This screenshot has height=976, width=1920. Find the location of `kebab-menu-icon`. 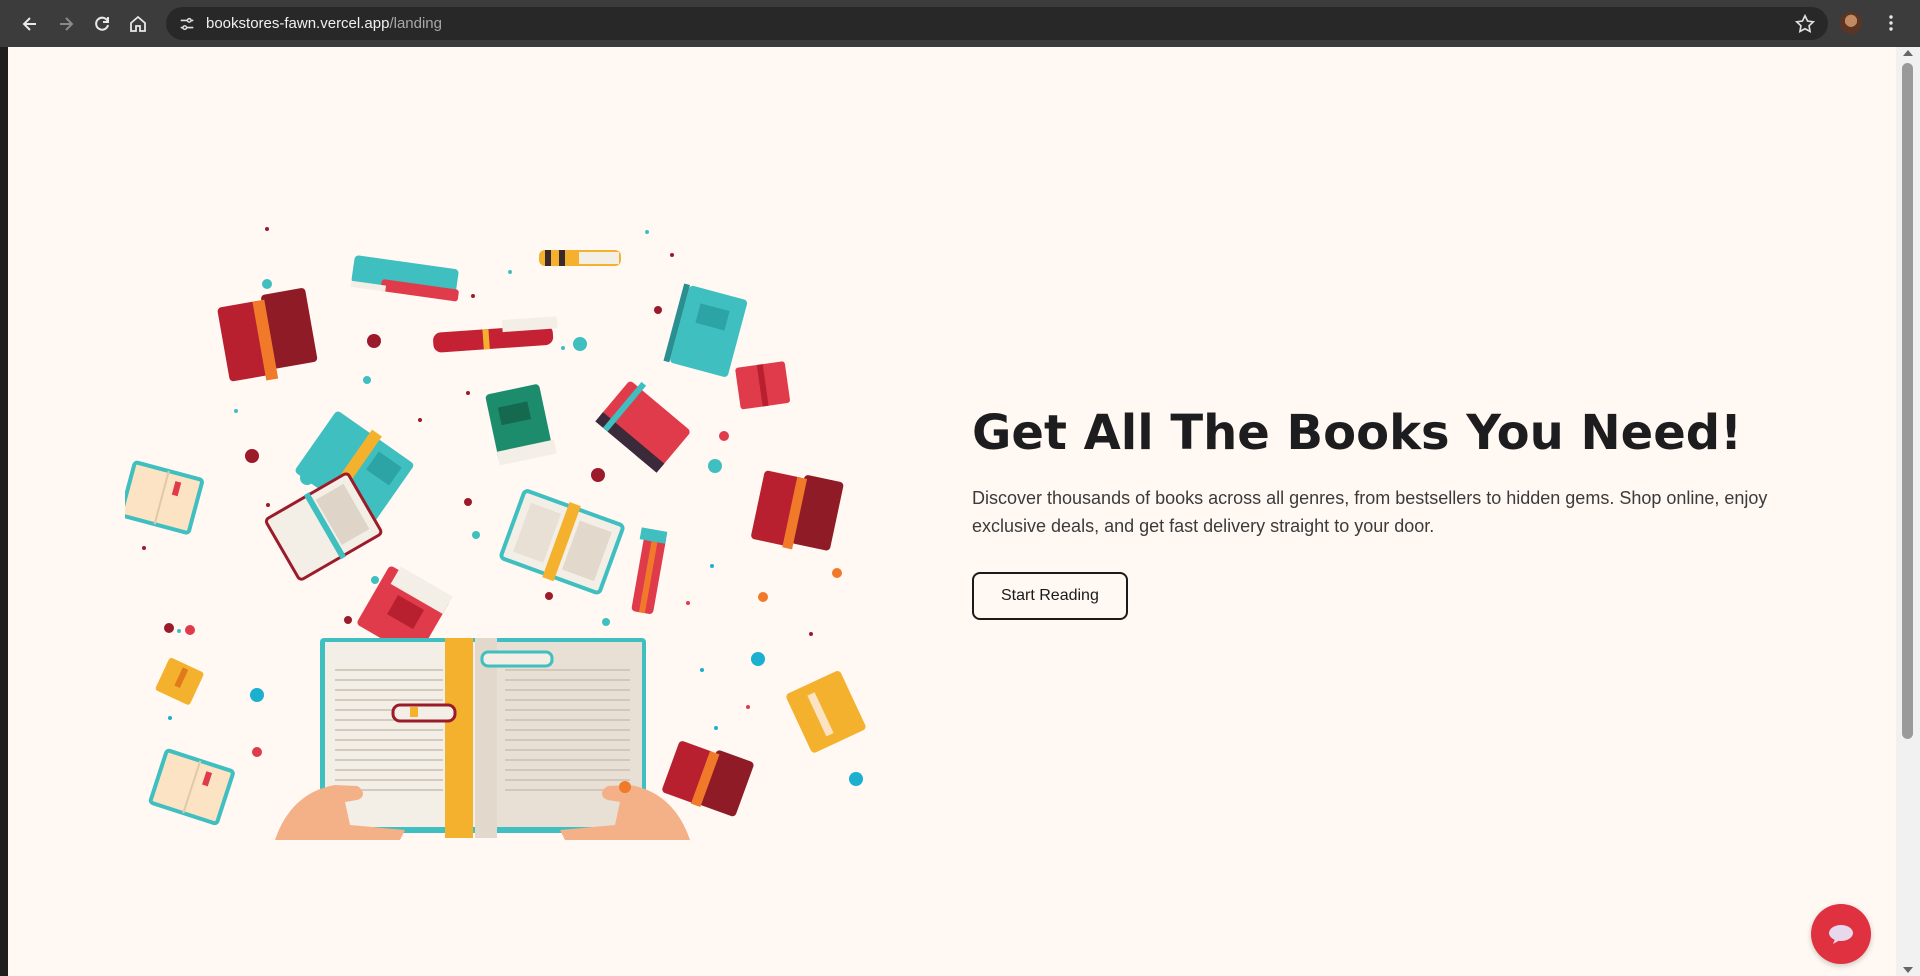

kebab-menu-icon is located at coordinates (1891, 23).